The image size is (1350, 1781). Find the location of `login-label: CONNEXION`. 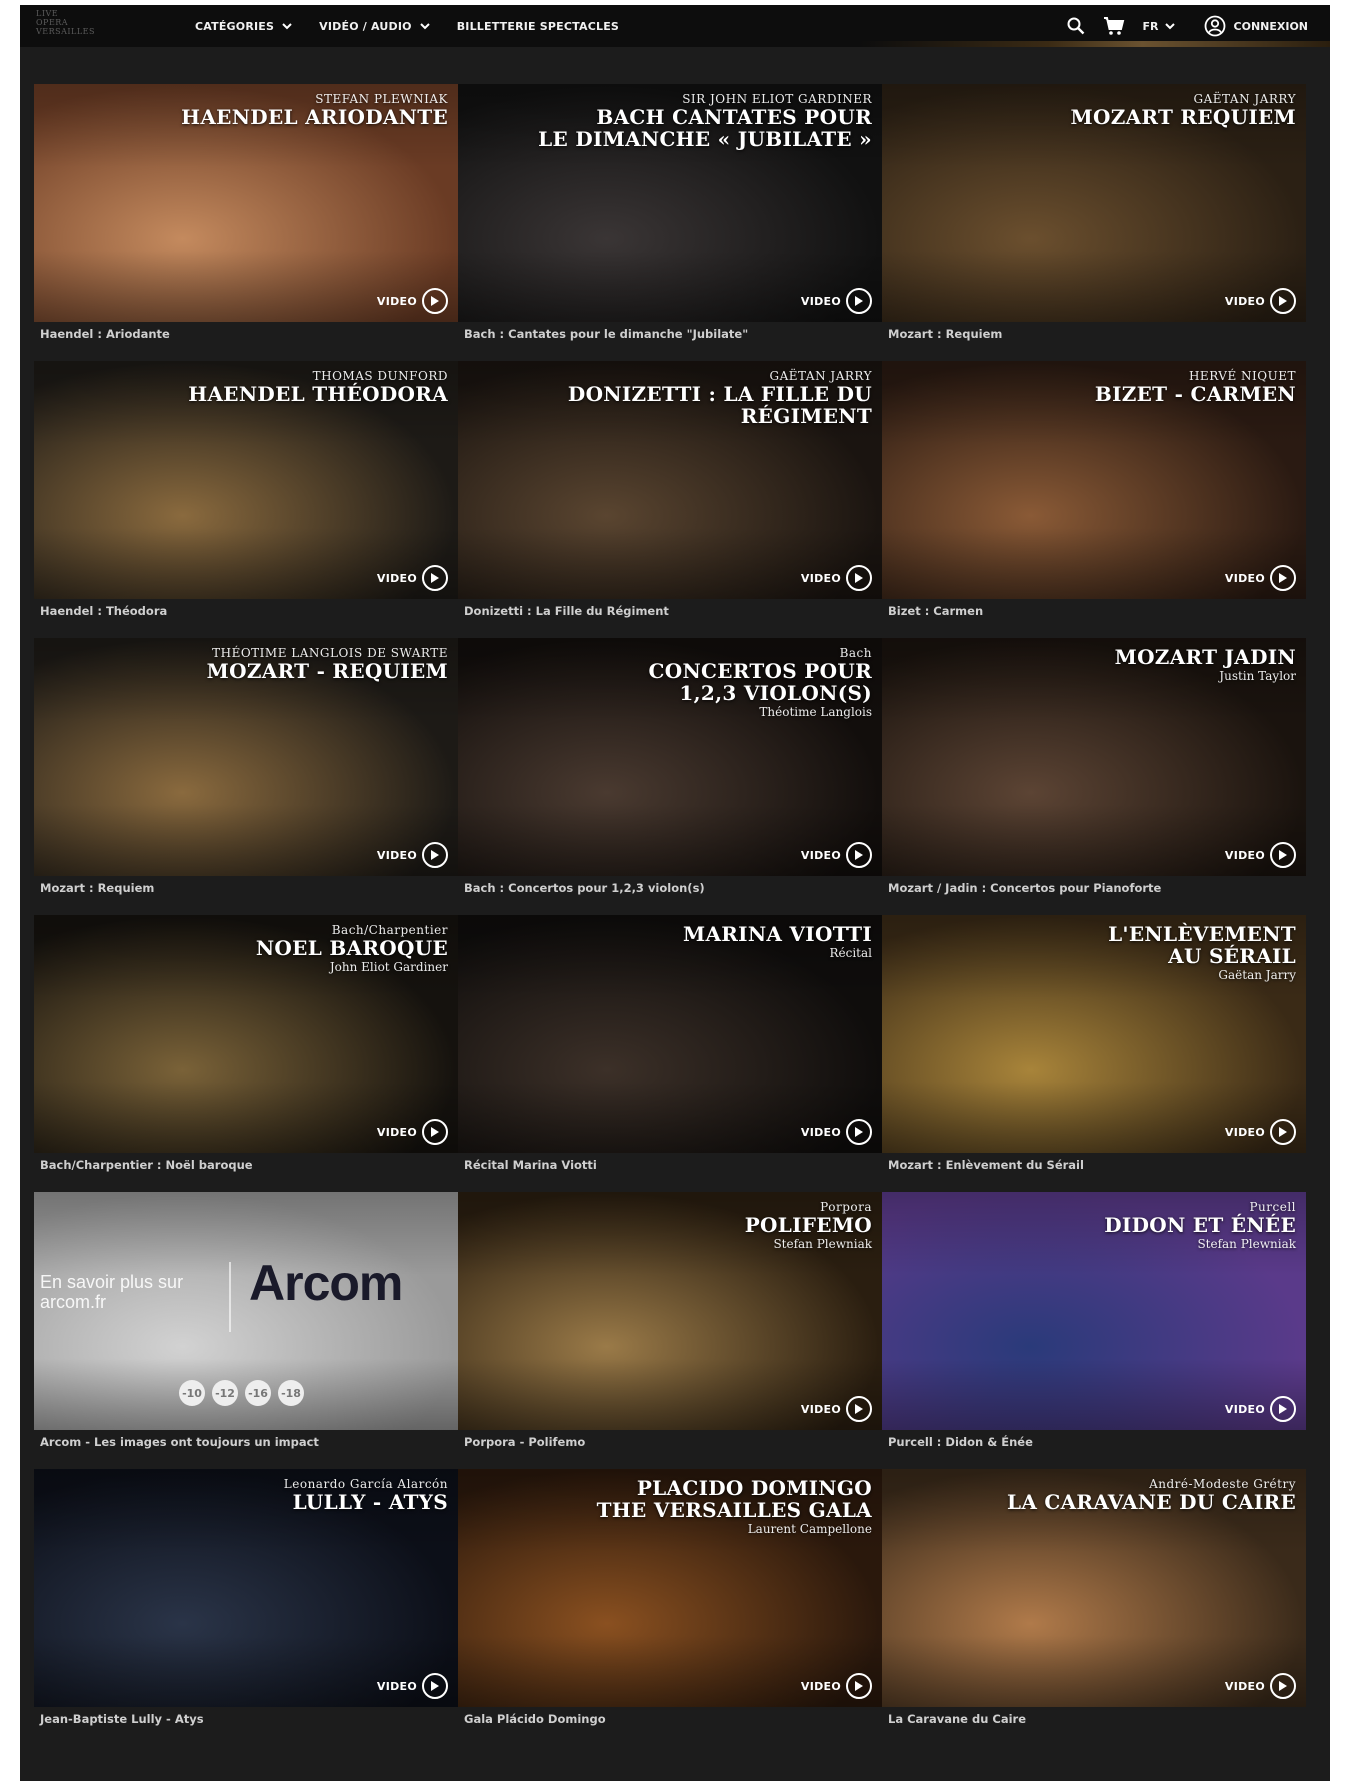

login-label: CONNEXION is located at coordinates (1270, 26).